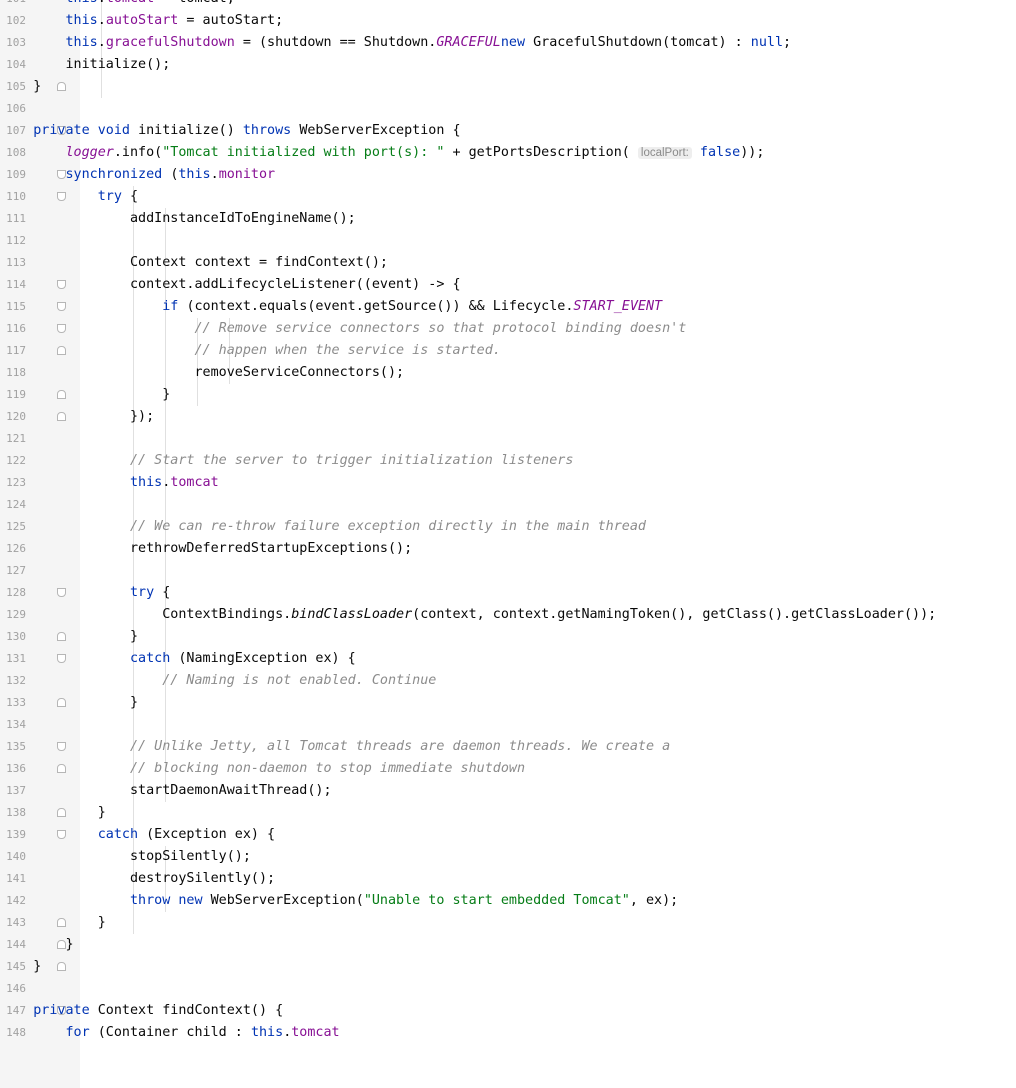 Image resolution: width=1016 pixels, height=1088 pixels. Describe the element at coordinates (86, 64) in the screenshot. I see `code-token: initialize();` at that location.